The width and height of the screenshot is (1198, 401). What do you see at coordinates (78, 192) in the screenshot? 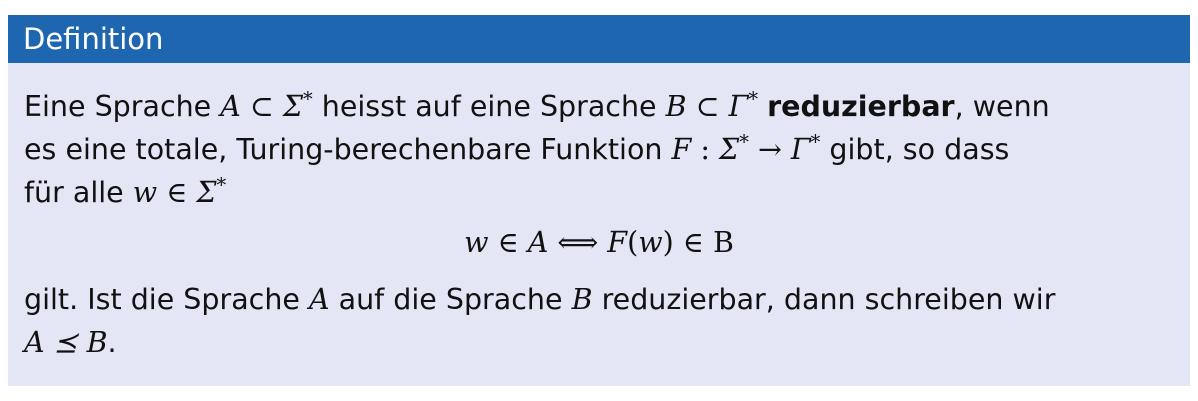
I see `text: für alle` at bounding box center [78, 192].